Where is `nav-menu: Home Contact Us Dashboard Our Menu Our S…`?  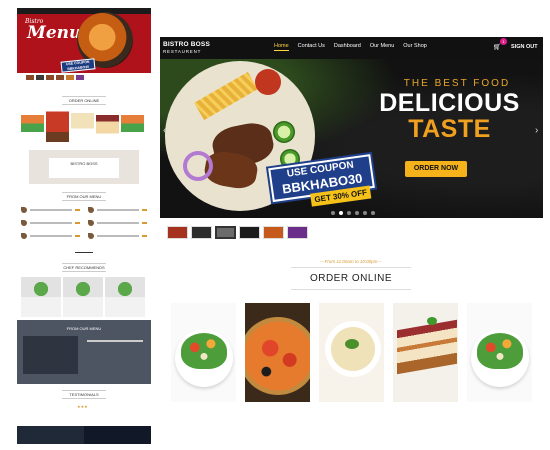
nav-menu: Home Contact Us Dashboard Our Menu Our S… is located at coordinates (350, 47).